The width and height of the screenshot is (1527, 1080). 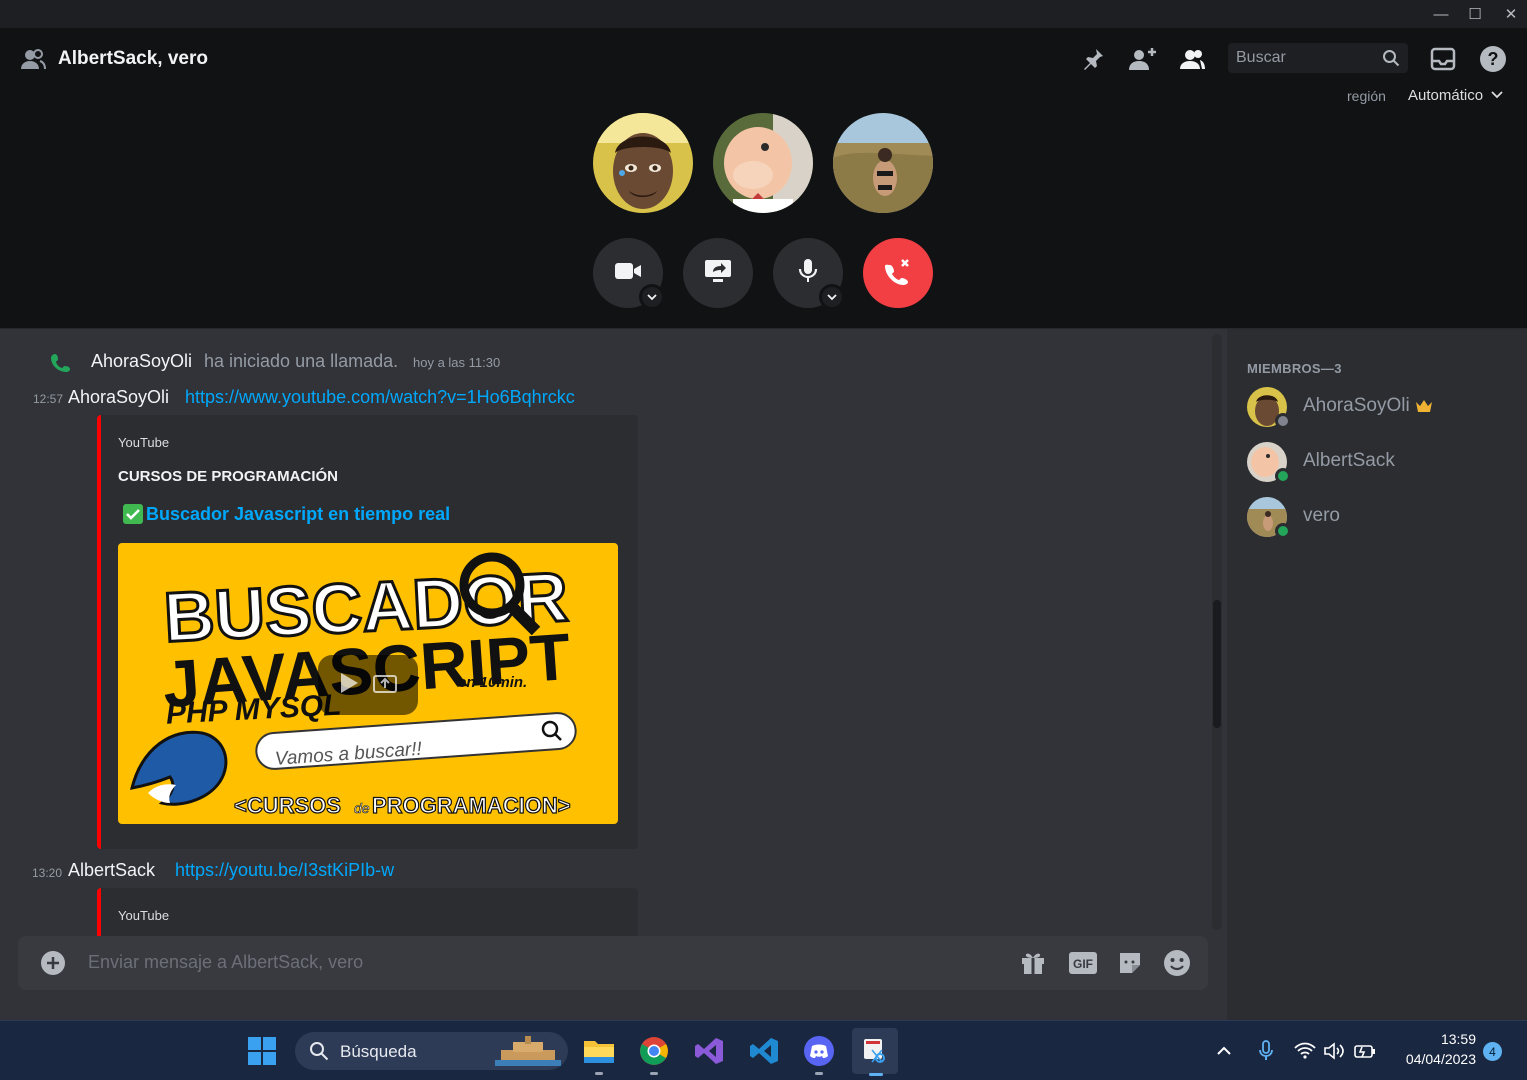 I want to click on maximize-icon: ☐, so click(x=1475, y=14).